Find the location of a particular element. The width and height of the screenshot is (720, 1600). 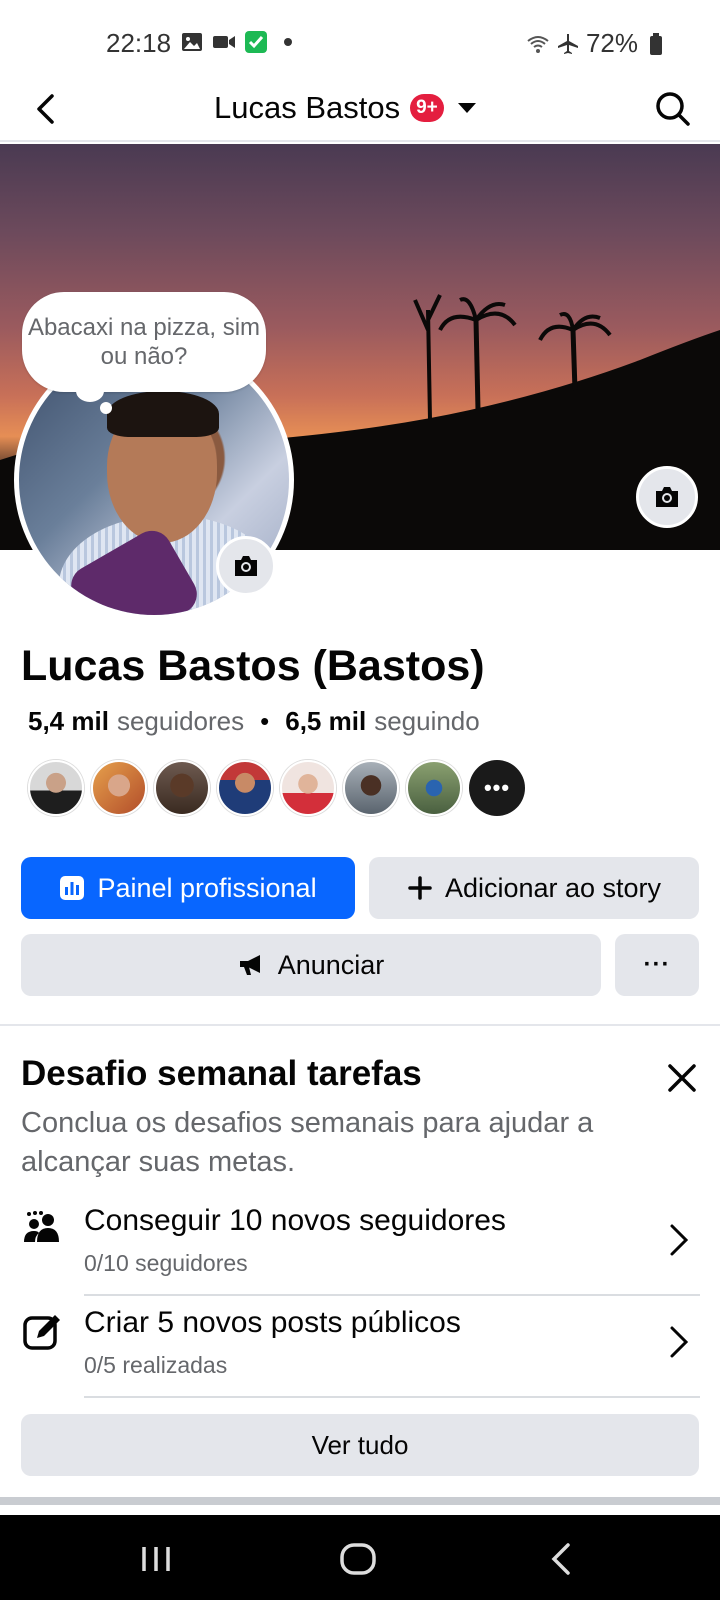

followers-label: seguidores is located at coordinates (180, 721).